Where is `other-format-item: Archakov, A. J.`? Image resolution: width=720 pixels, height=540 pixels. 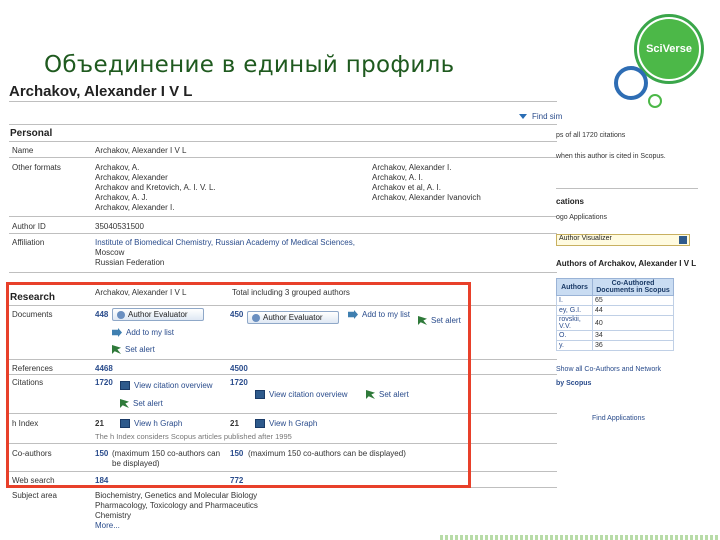 other-format-item: Archakov, A. J. is located at coordinates (121, 197).